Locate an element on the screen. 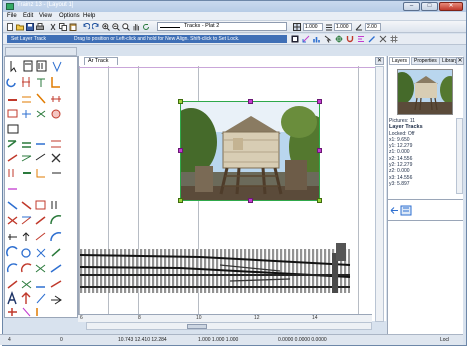 The width and height of the screenshot is (469, 348). tab-properties: Properties is located at coordinates (425, 61).